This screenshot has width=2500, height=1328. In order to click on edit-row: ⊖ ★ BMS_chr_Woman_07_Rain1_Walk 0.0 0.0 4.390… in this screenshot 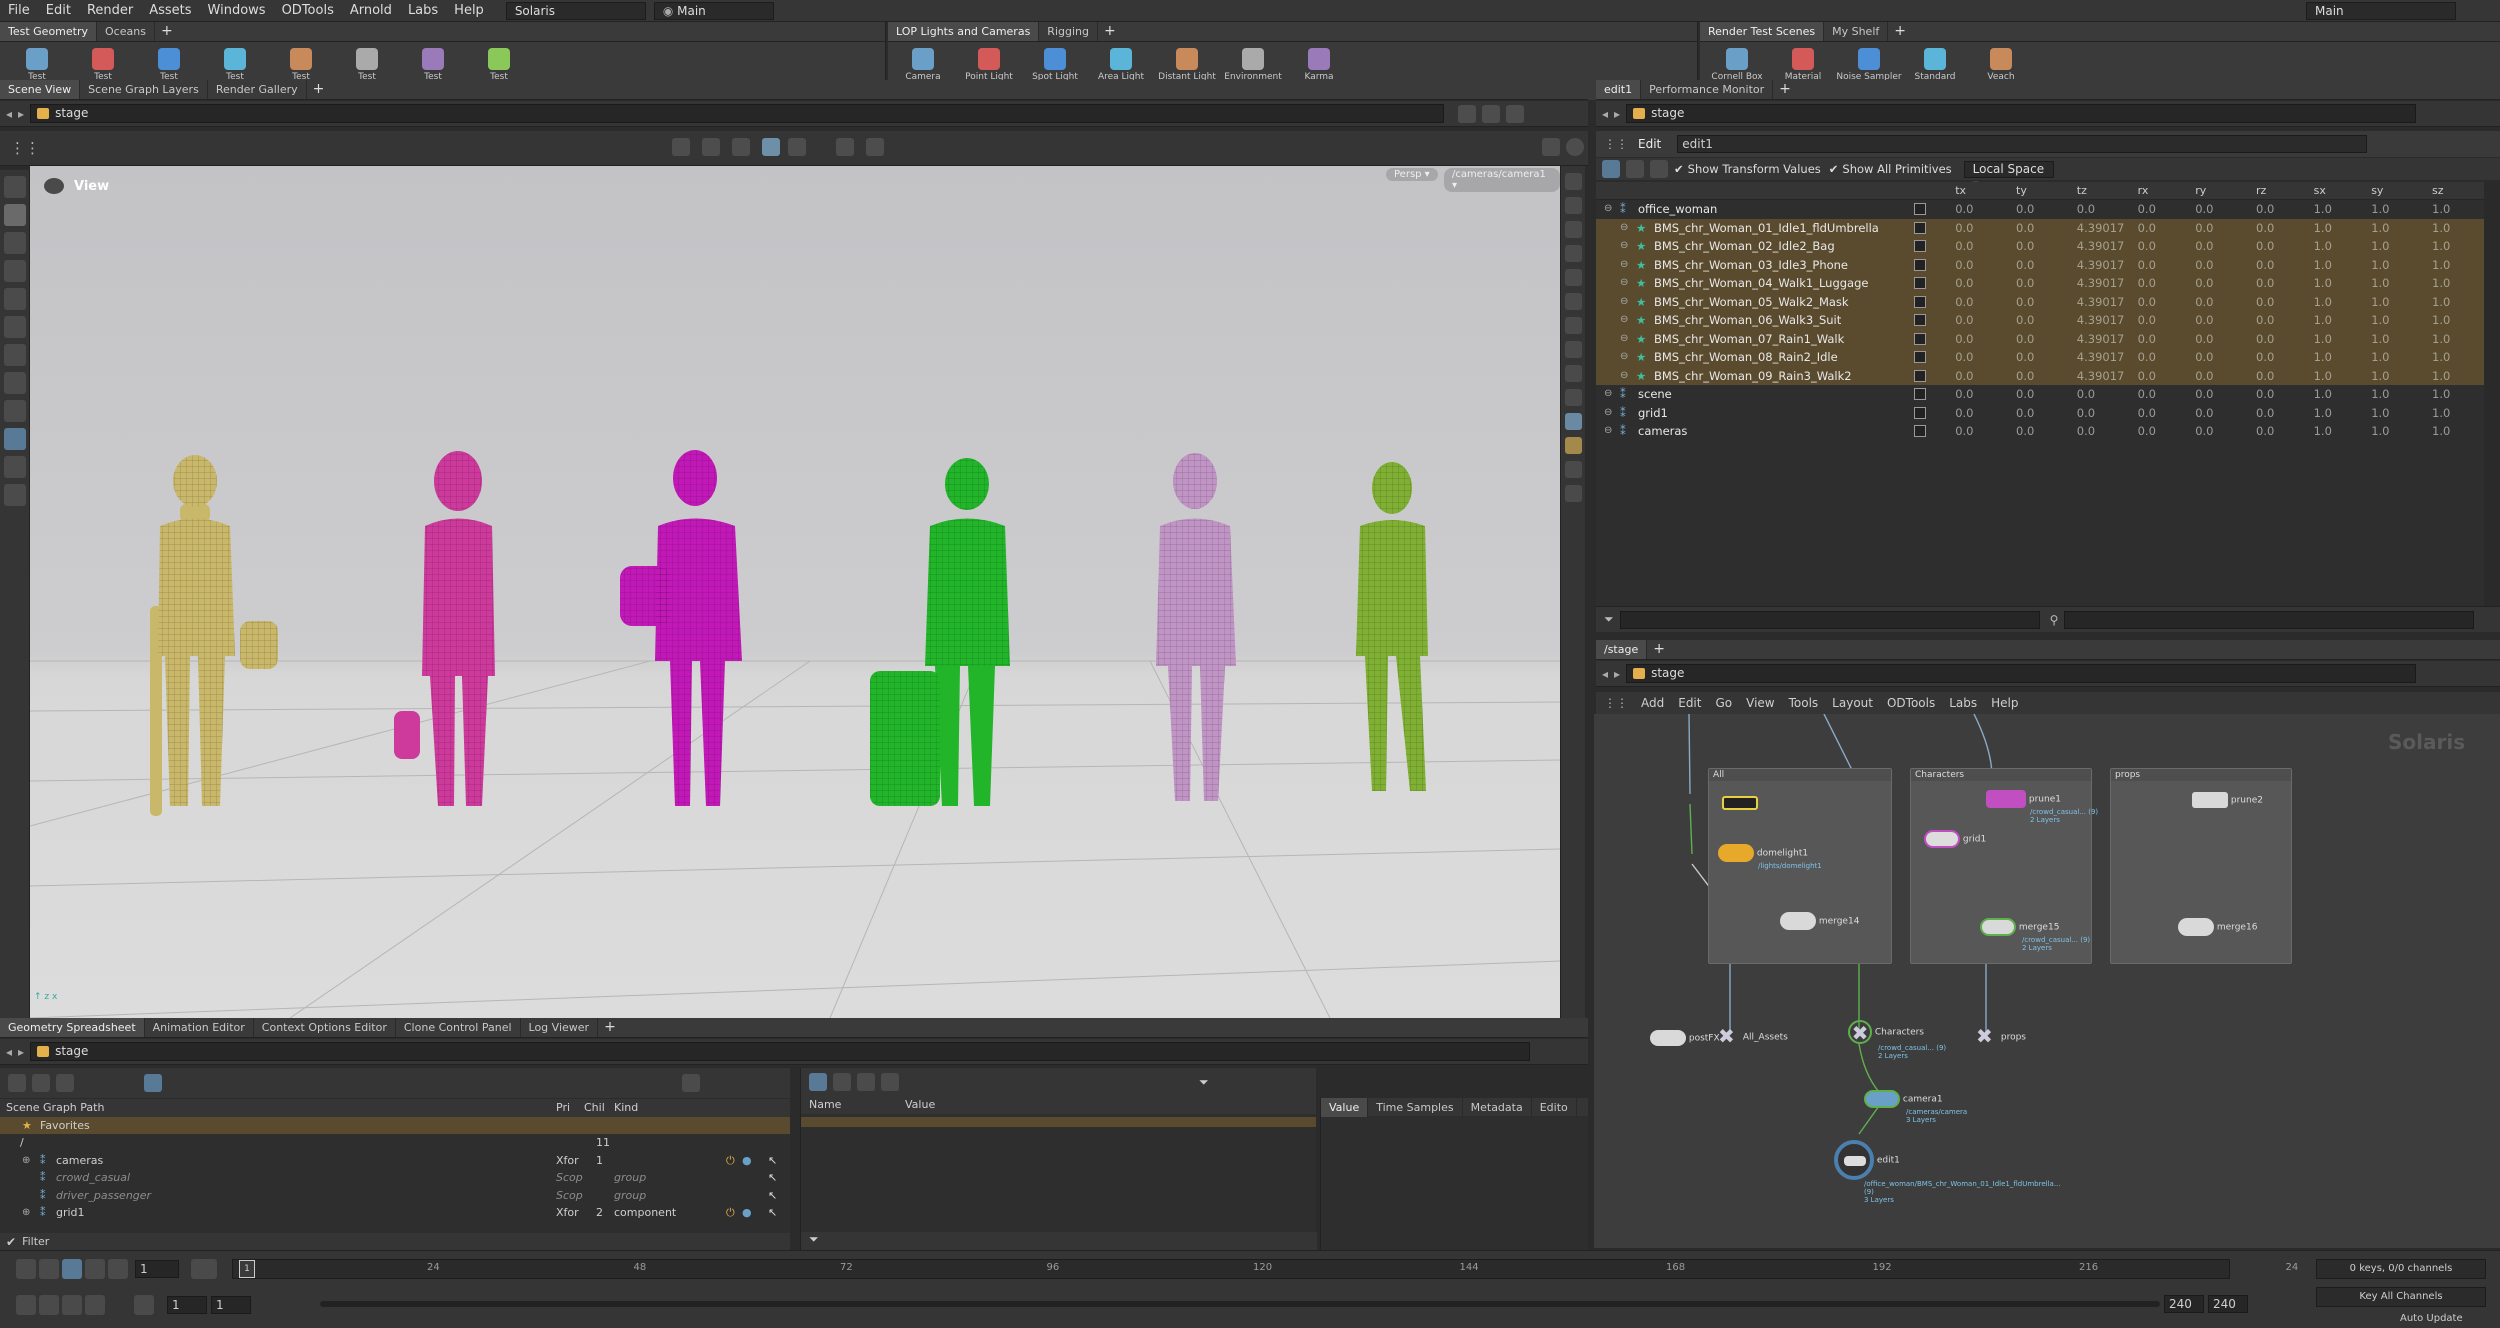, I will do `click(2040, 338)`.